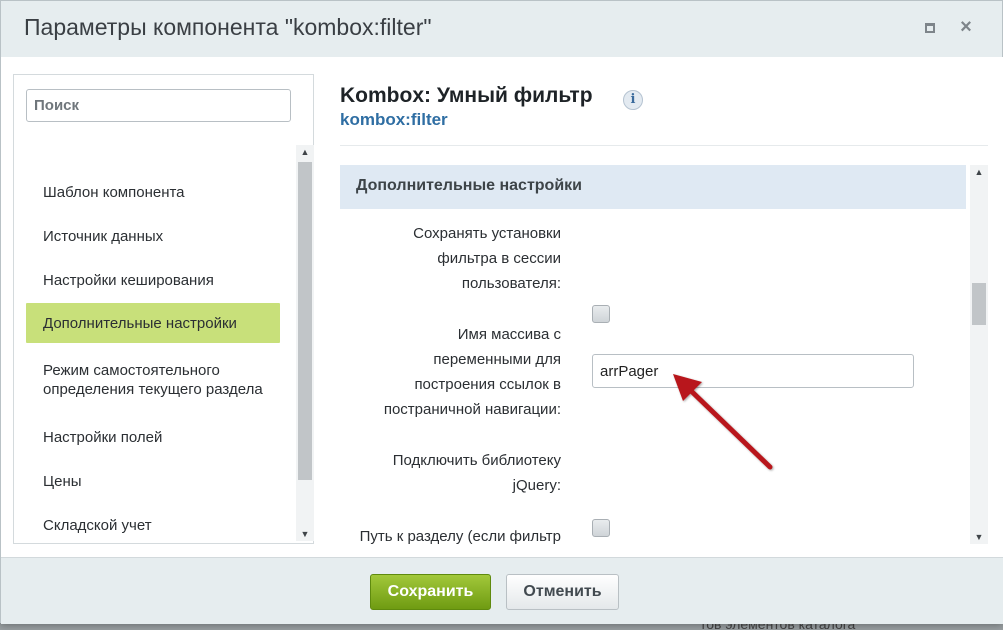  I want to click on component-name: Kombox: Умный фильтр, so click(466, 95).